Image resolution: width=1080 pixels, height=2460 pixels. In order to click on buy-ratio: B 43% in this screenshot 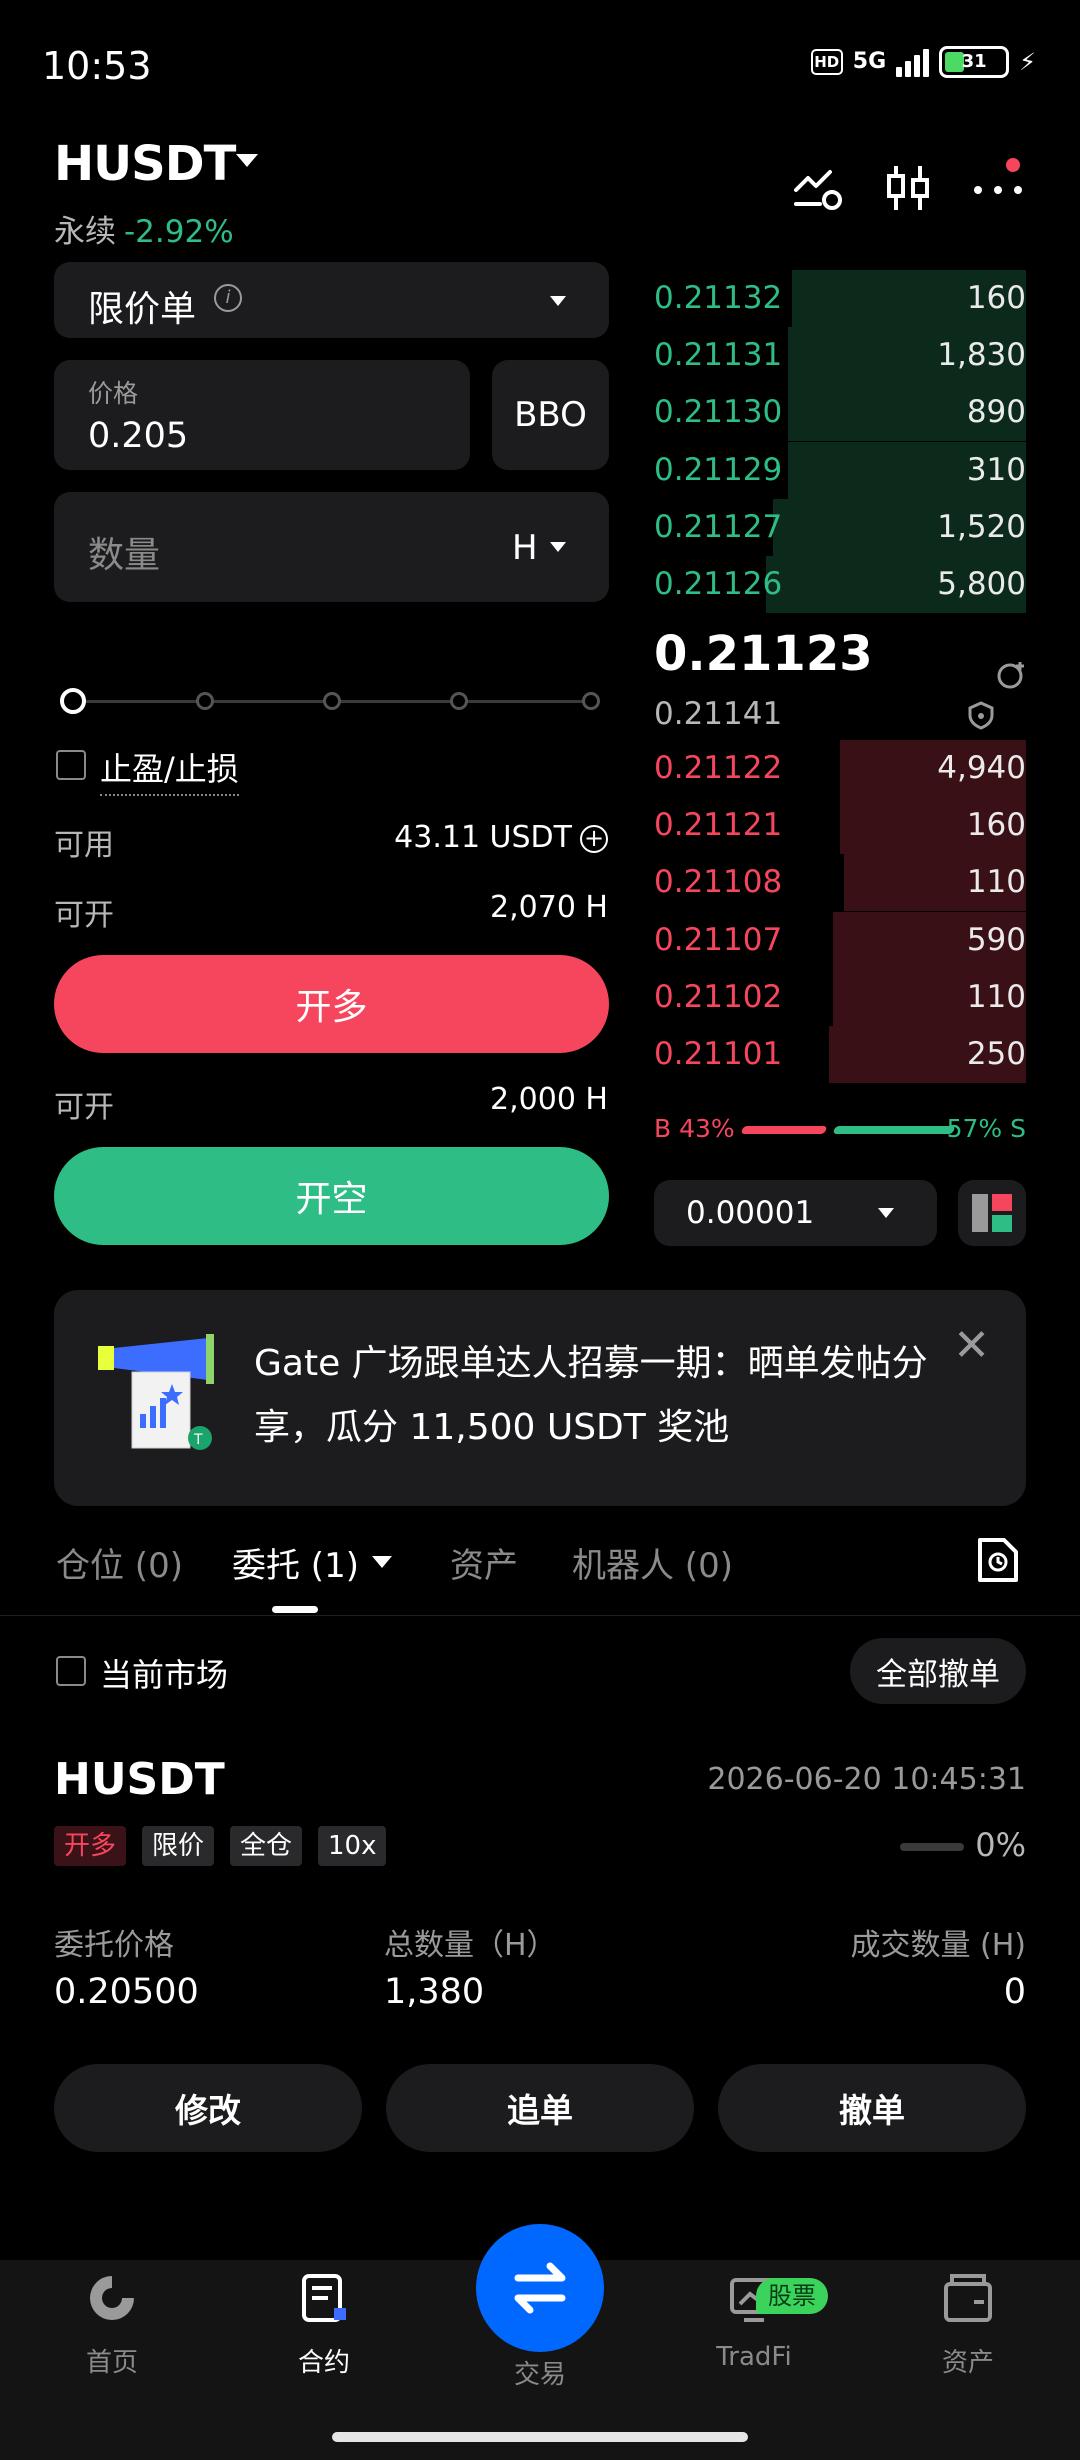, I will do `click(694, 1128)`.